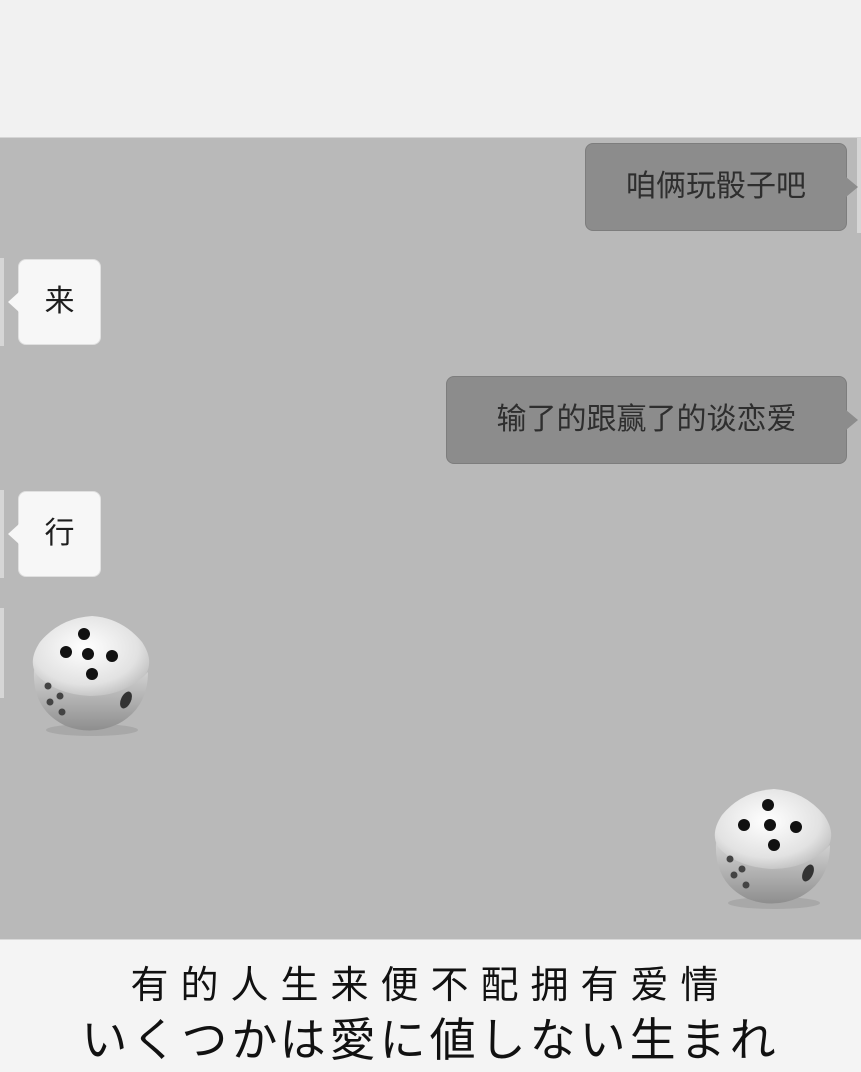 The height and width of the screenshot is (1072, 861). Describe the element at coordinates (646, 419) in the screenshot. I see `message-text: 输了的跟赢了的谈恋爱` at that location.